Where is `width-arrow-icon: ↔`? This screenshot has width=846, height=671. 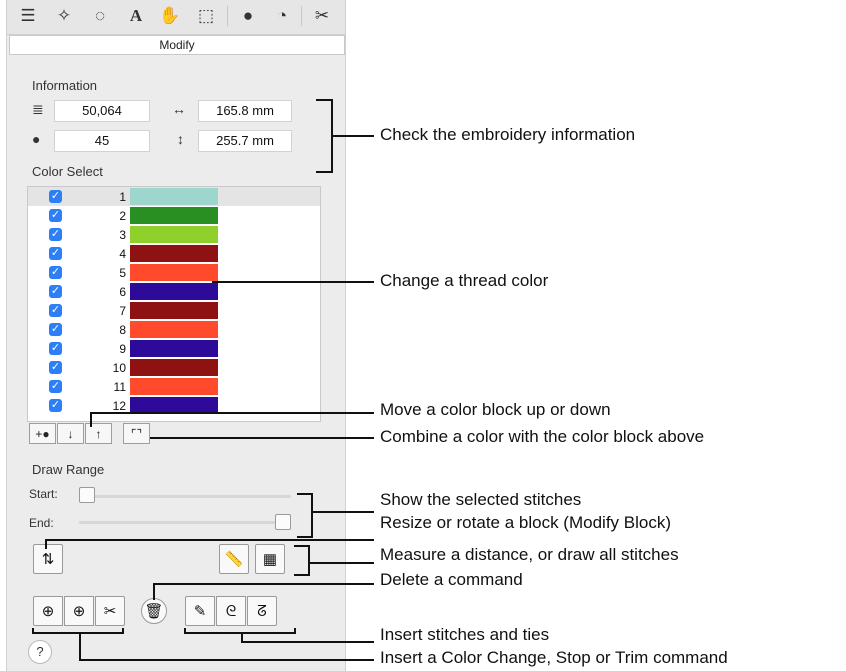 width-arrow-icon: ↔ is located at coordinates (179, 109).